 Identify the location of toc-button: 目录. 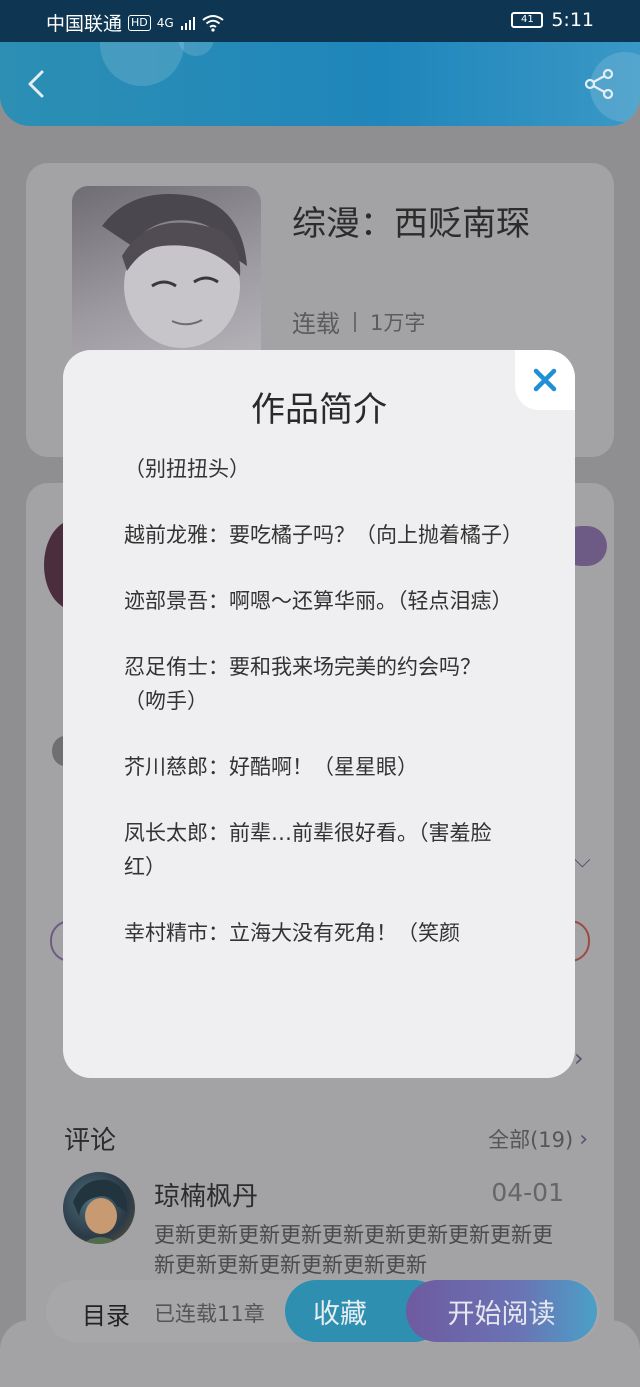
(106, 1313).